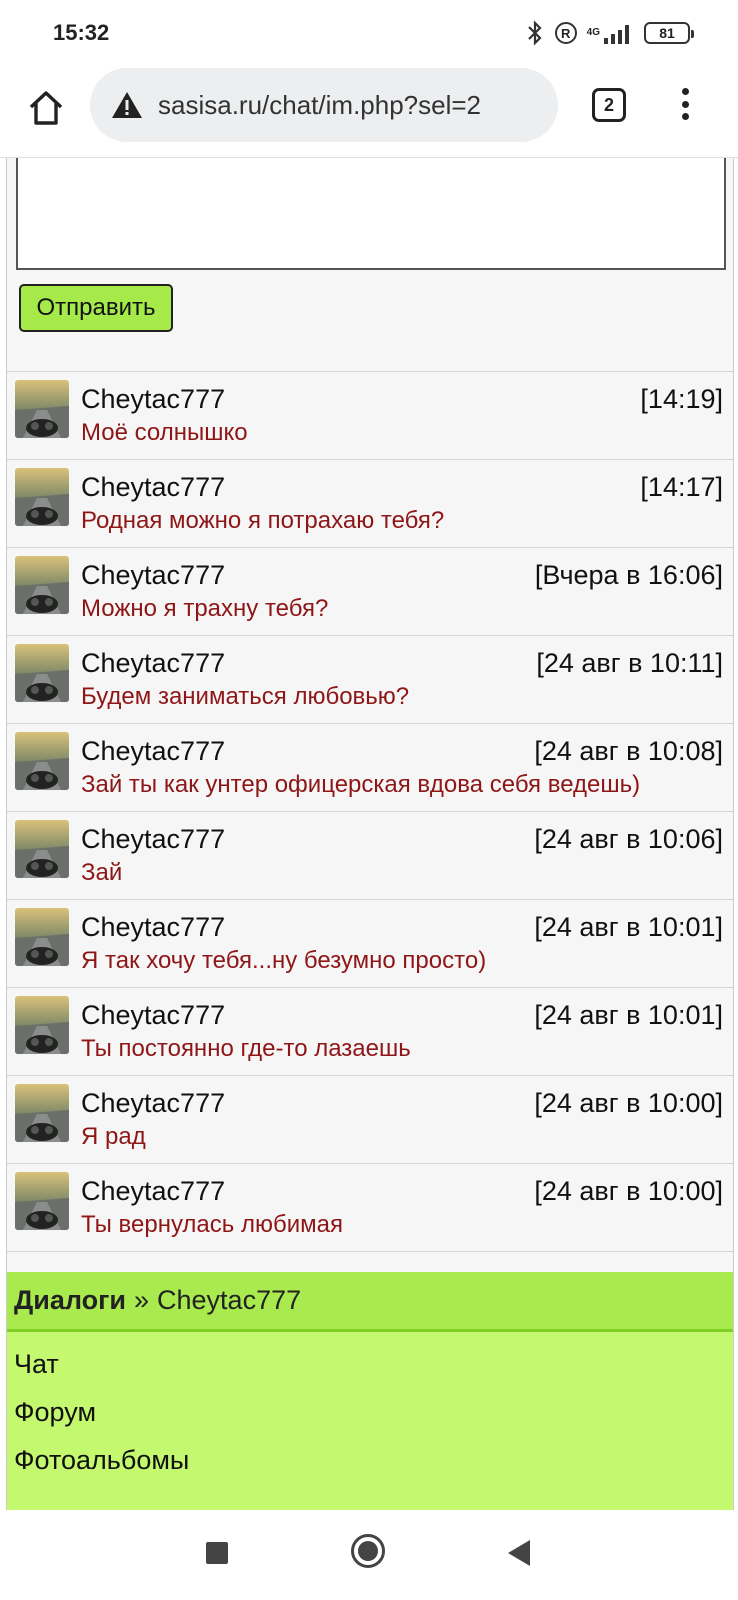 This screenshot has height=1600, width=738. Describe the element at coordinates (368, 1551) in the screenshot. I see `home-system-button` at that location.